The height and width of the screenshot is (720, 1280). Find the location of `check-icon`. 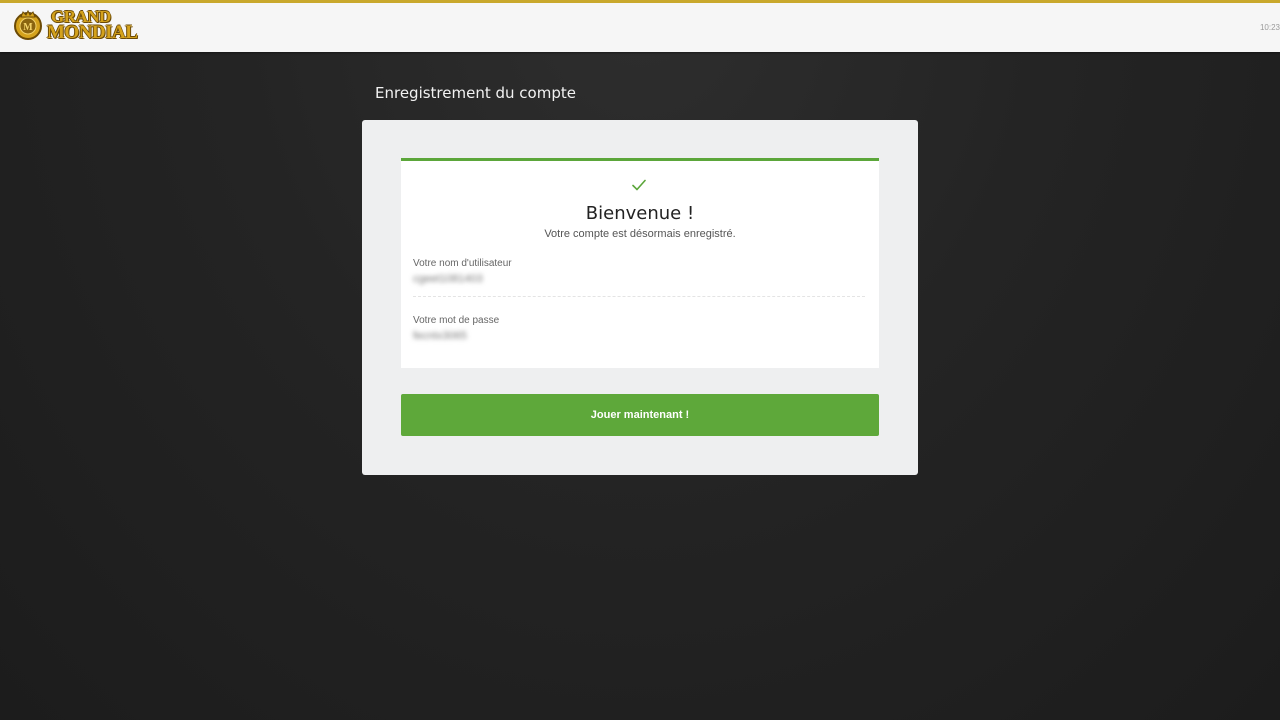

check-icon is located at coordinates (639, 185).